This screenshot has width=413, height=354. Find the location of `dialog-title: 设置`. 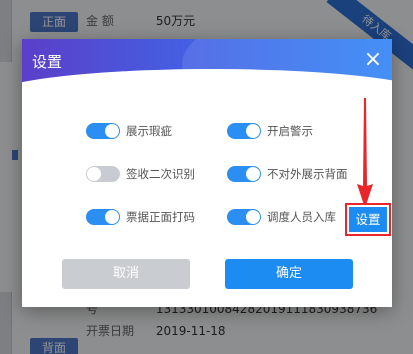

dialog-title: 设置 is located at coordinates (47, 62).